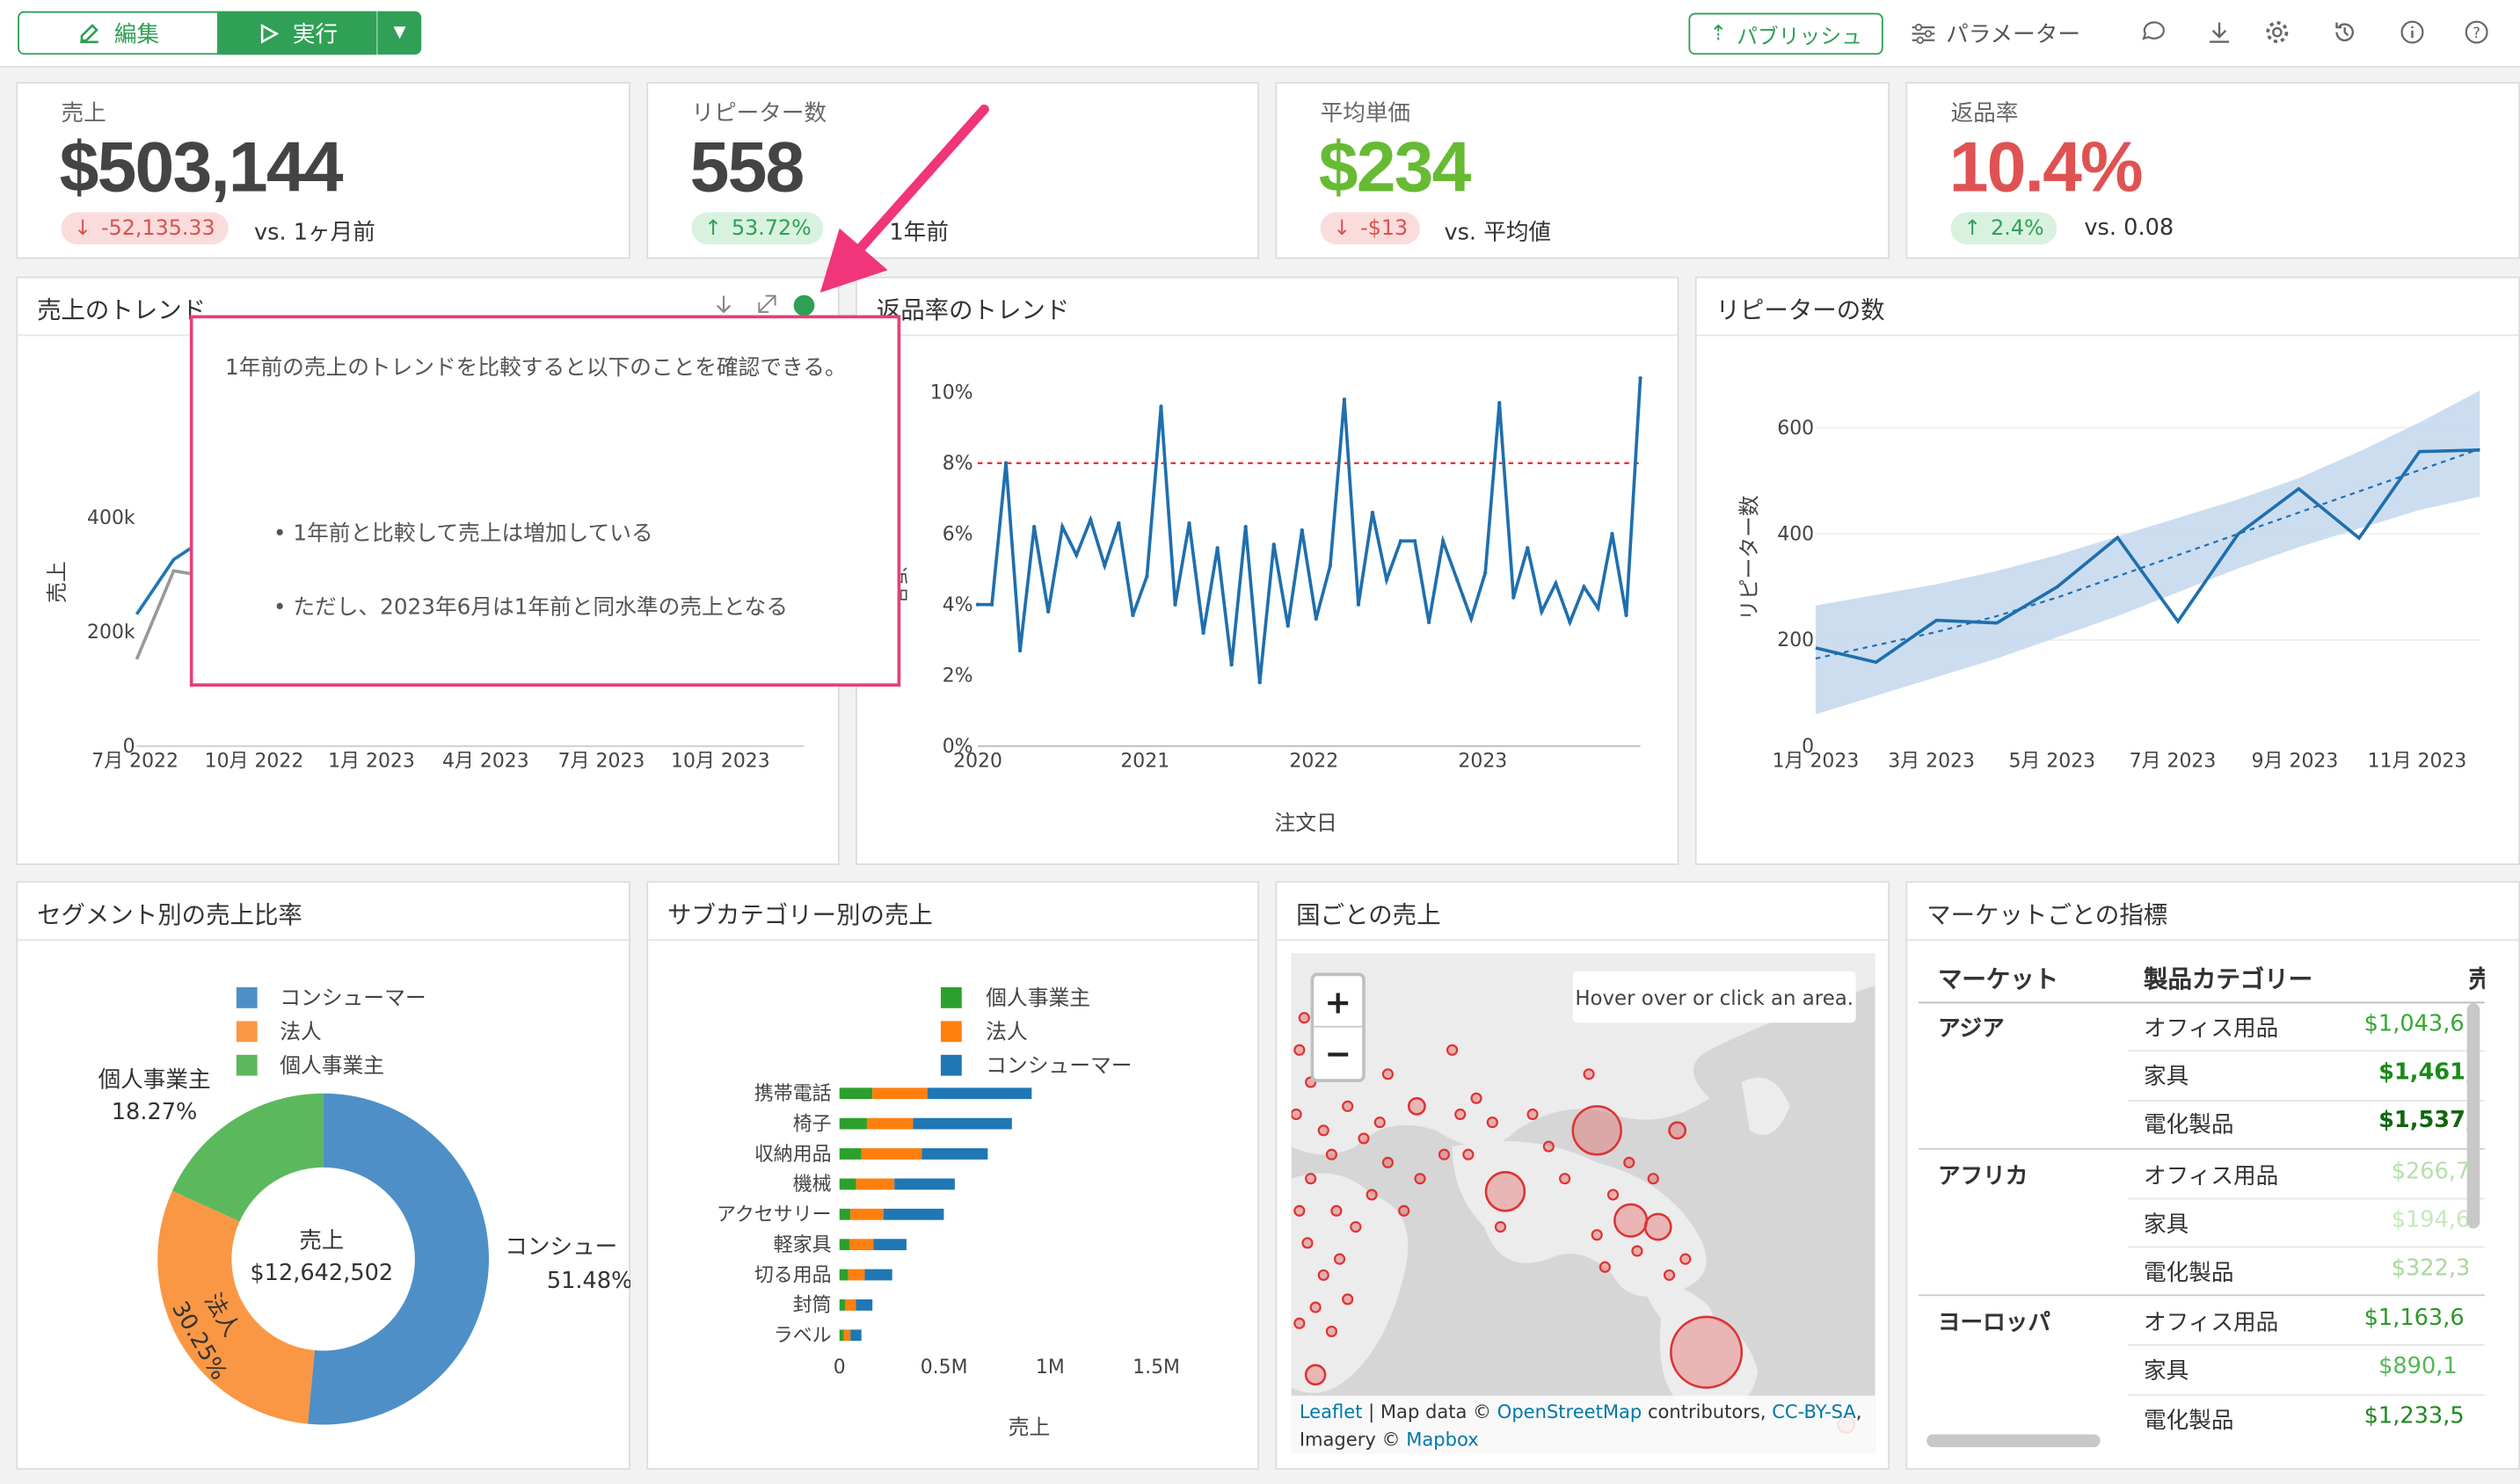 The width and height of the screenshot is (2520, 1484). Describe the element at coordinates (1995, 34) in the screenshot. I see `parameters-button: パラメーター` at that location.